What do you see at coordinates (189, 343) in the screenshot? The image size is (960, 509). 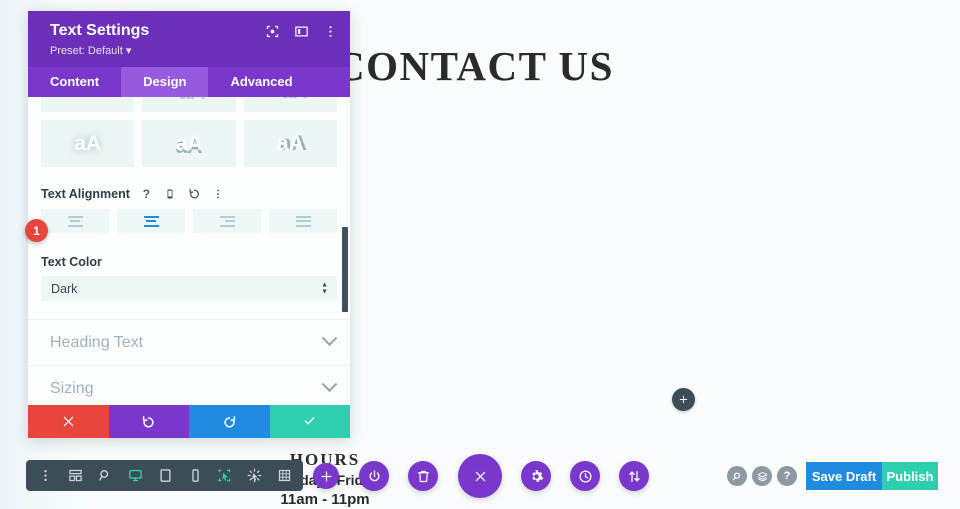 I see `accordion-heading-text: Heading Text` at bounding box center [189, 343].